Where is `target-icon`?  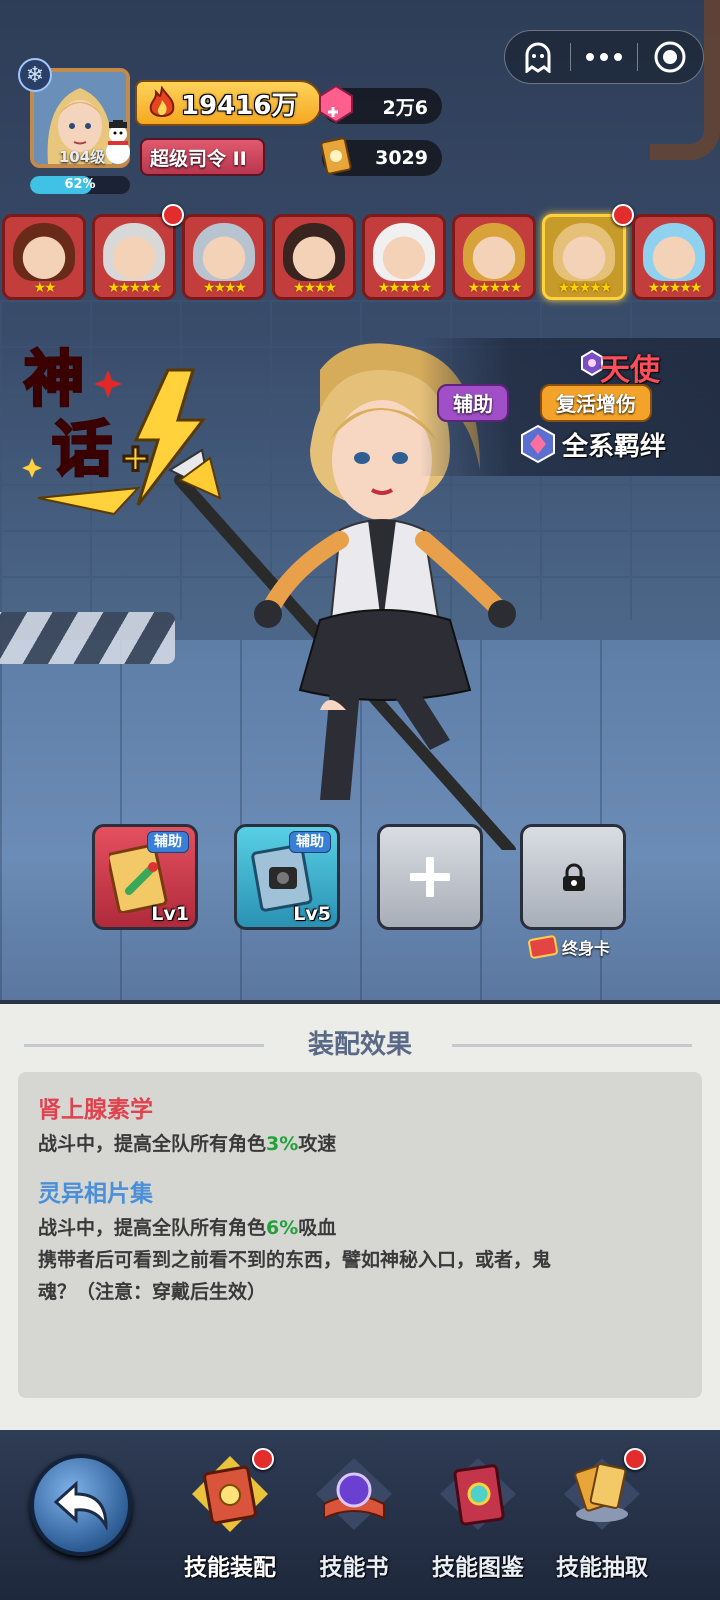 target-icon is located at coordinates (670, 57).